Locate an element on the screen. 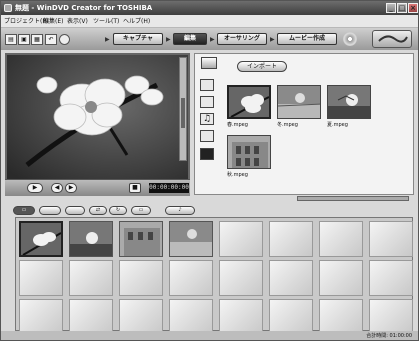  storyboard-cell-blossom is located at coordinates (41, 239).